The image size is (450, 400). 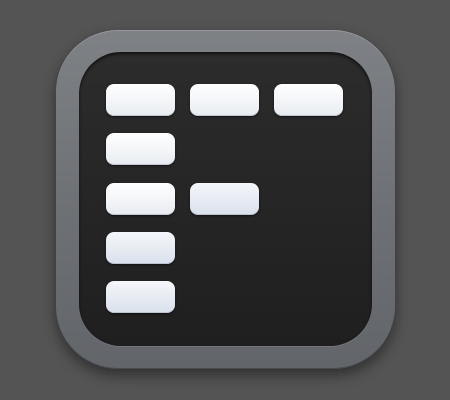 What do you see at coordinates (140, 149) in the screenshot?
I see `tile-row2-col1` at bounding box center [140, 149].